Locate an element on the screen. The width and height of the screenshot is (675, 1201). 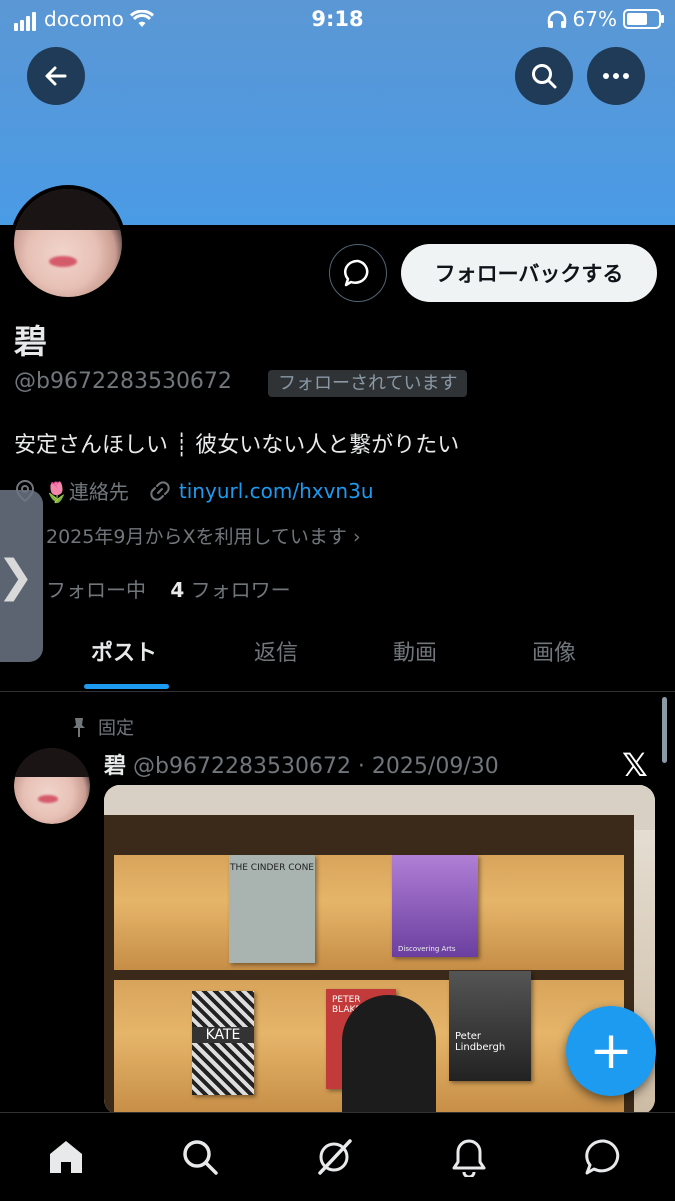
pinned-label: 固定 is located at coordinates (116, 728).